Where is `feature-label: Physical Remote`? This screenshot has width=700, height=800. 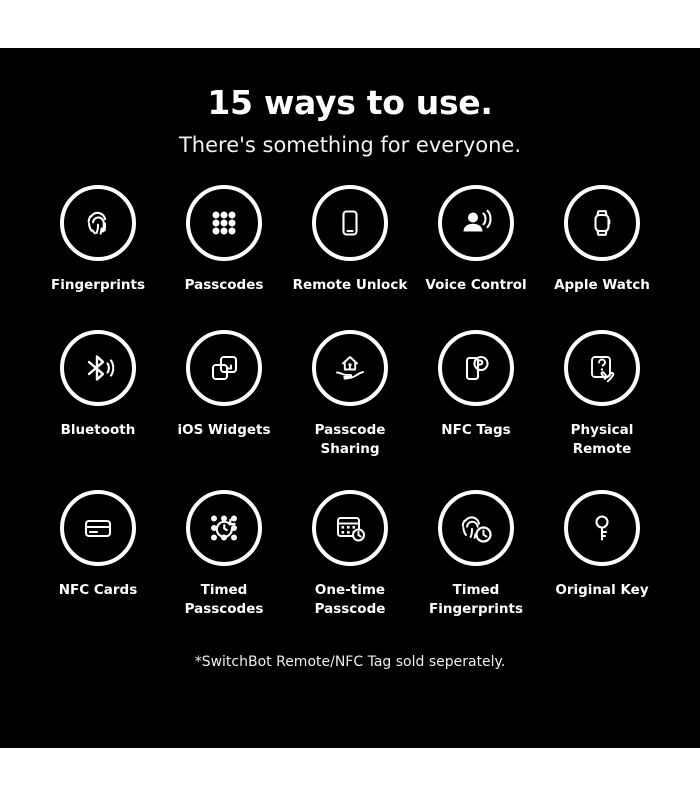
feature-label: Physical Remote is located at coordinates (602, 439).